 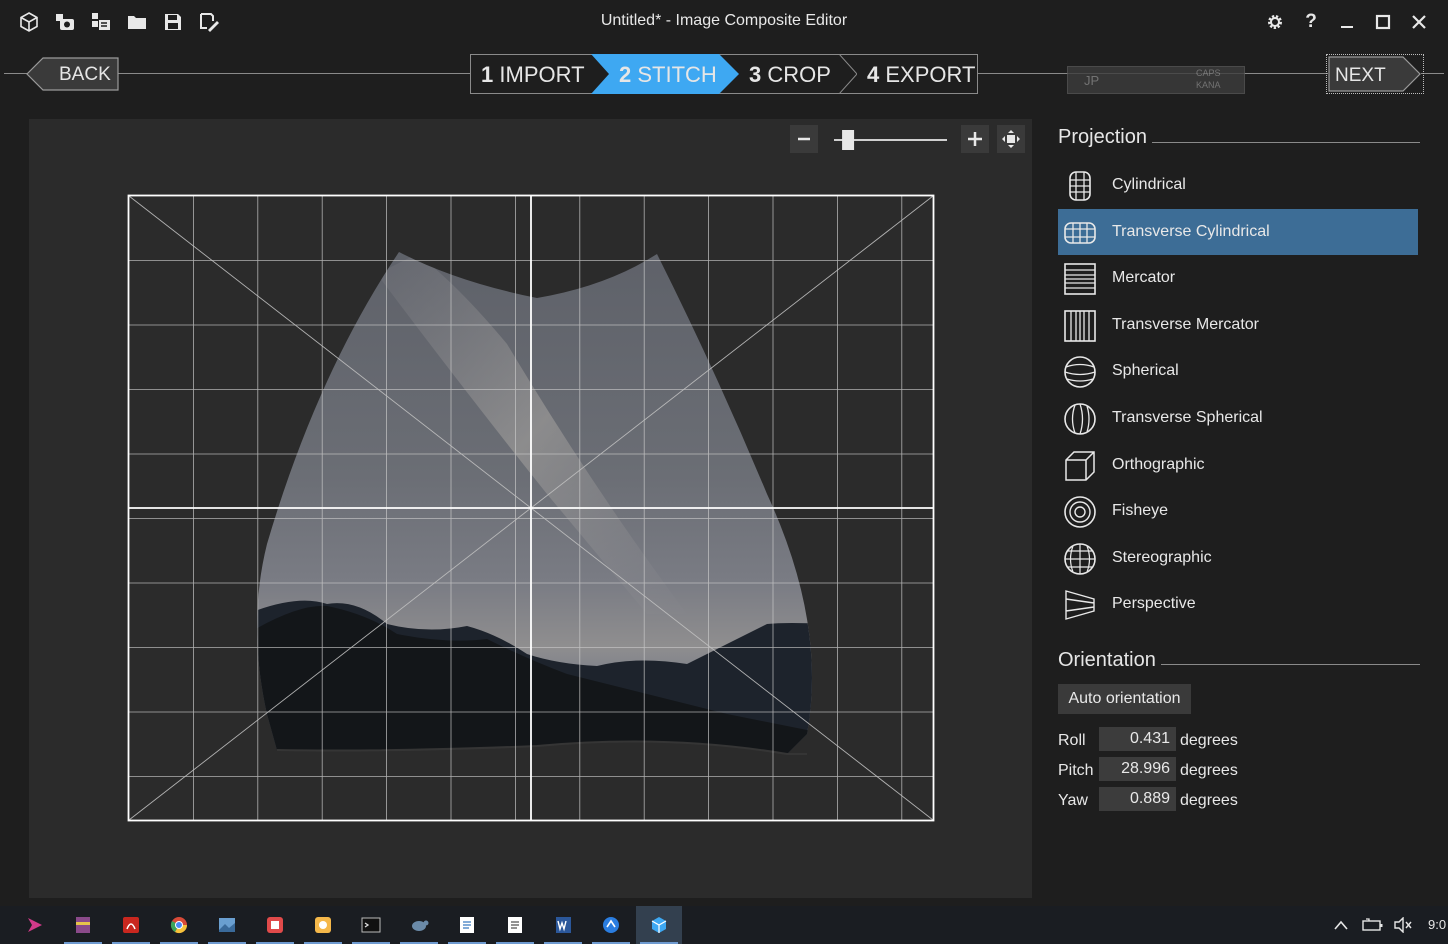 I want to click on fit-window-icon, so click(x=1011, y=139).